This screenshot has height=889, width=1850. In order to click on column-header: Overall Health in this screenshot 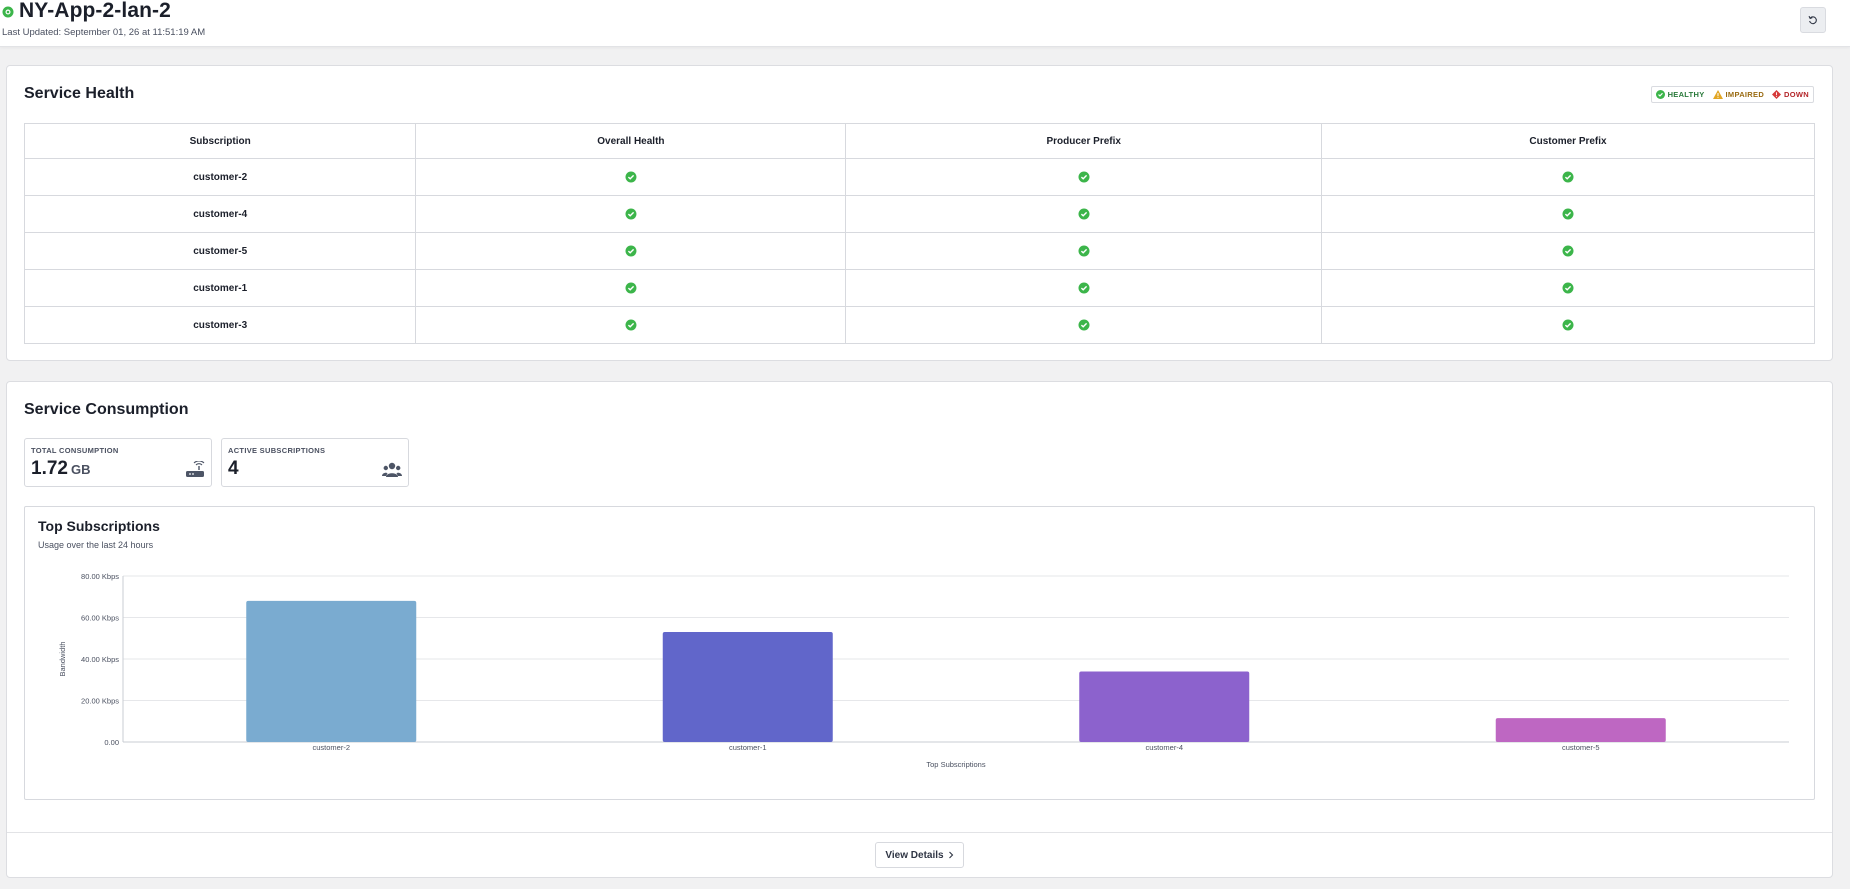, I will do `click(631, 141)`.